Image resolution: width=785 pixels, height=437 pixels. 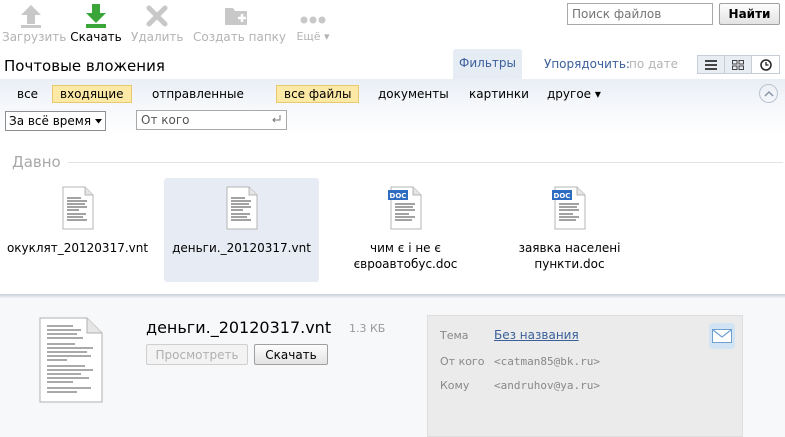 What do you see at coordinates (36, 162) in the screenshot?
I see `section-title: Давно` at bounding box center [36, 162].